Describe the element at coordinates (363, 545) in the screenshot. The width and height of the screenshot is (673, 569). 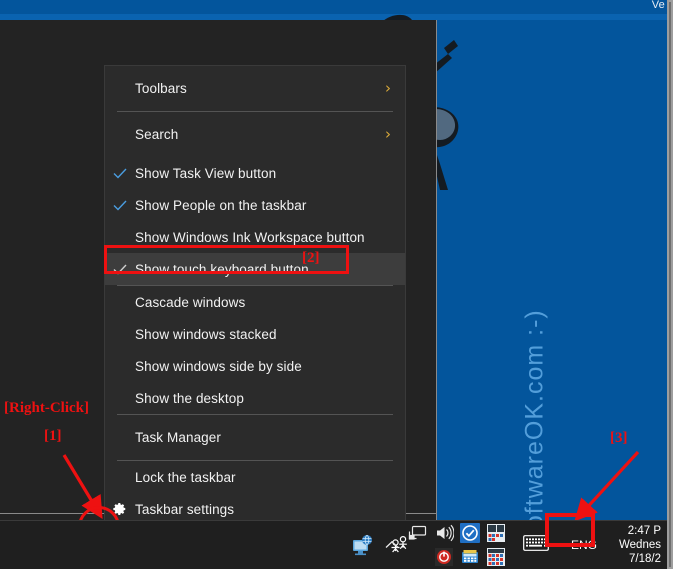
I see `network-globe-icon` at that location.